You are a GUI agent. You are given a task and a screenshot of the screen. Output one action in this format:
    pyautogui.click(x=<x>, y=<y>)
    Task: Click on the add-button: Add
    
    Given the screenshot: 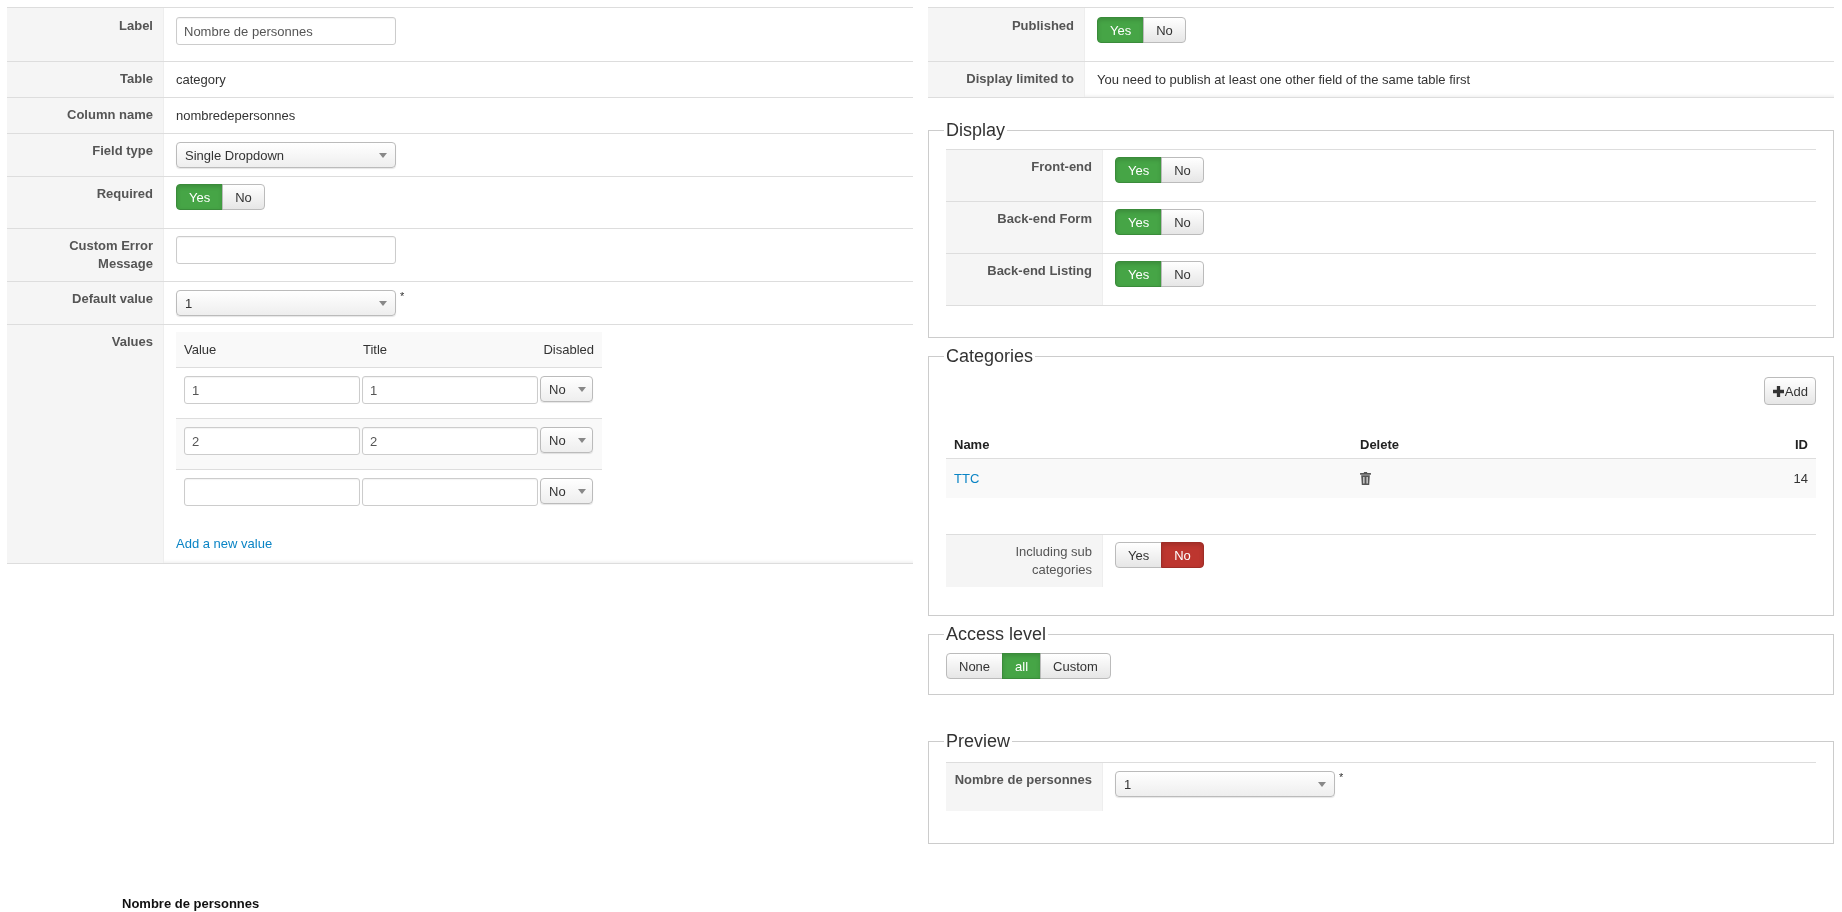 What is the action you would take?
    pyautogui.click(x=1789, y=391)
    